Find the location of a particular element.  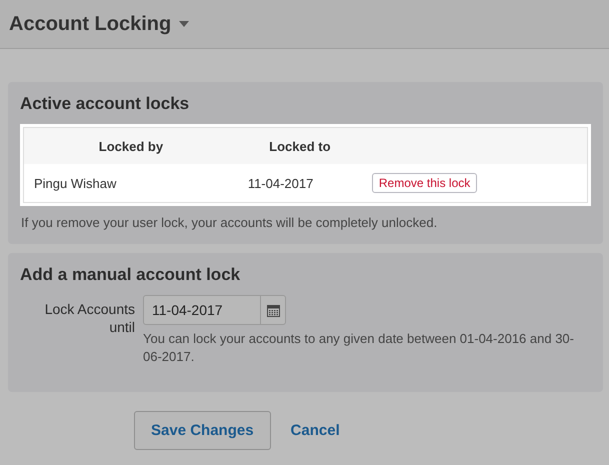

save-button: Save Changes is located at coordinates (202, 430).